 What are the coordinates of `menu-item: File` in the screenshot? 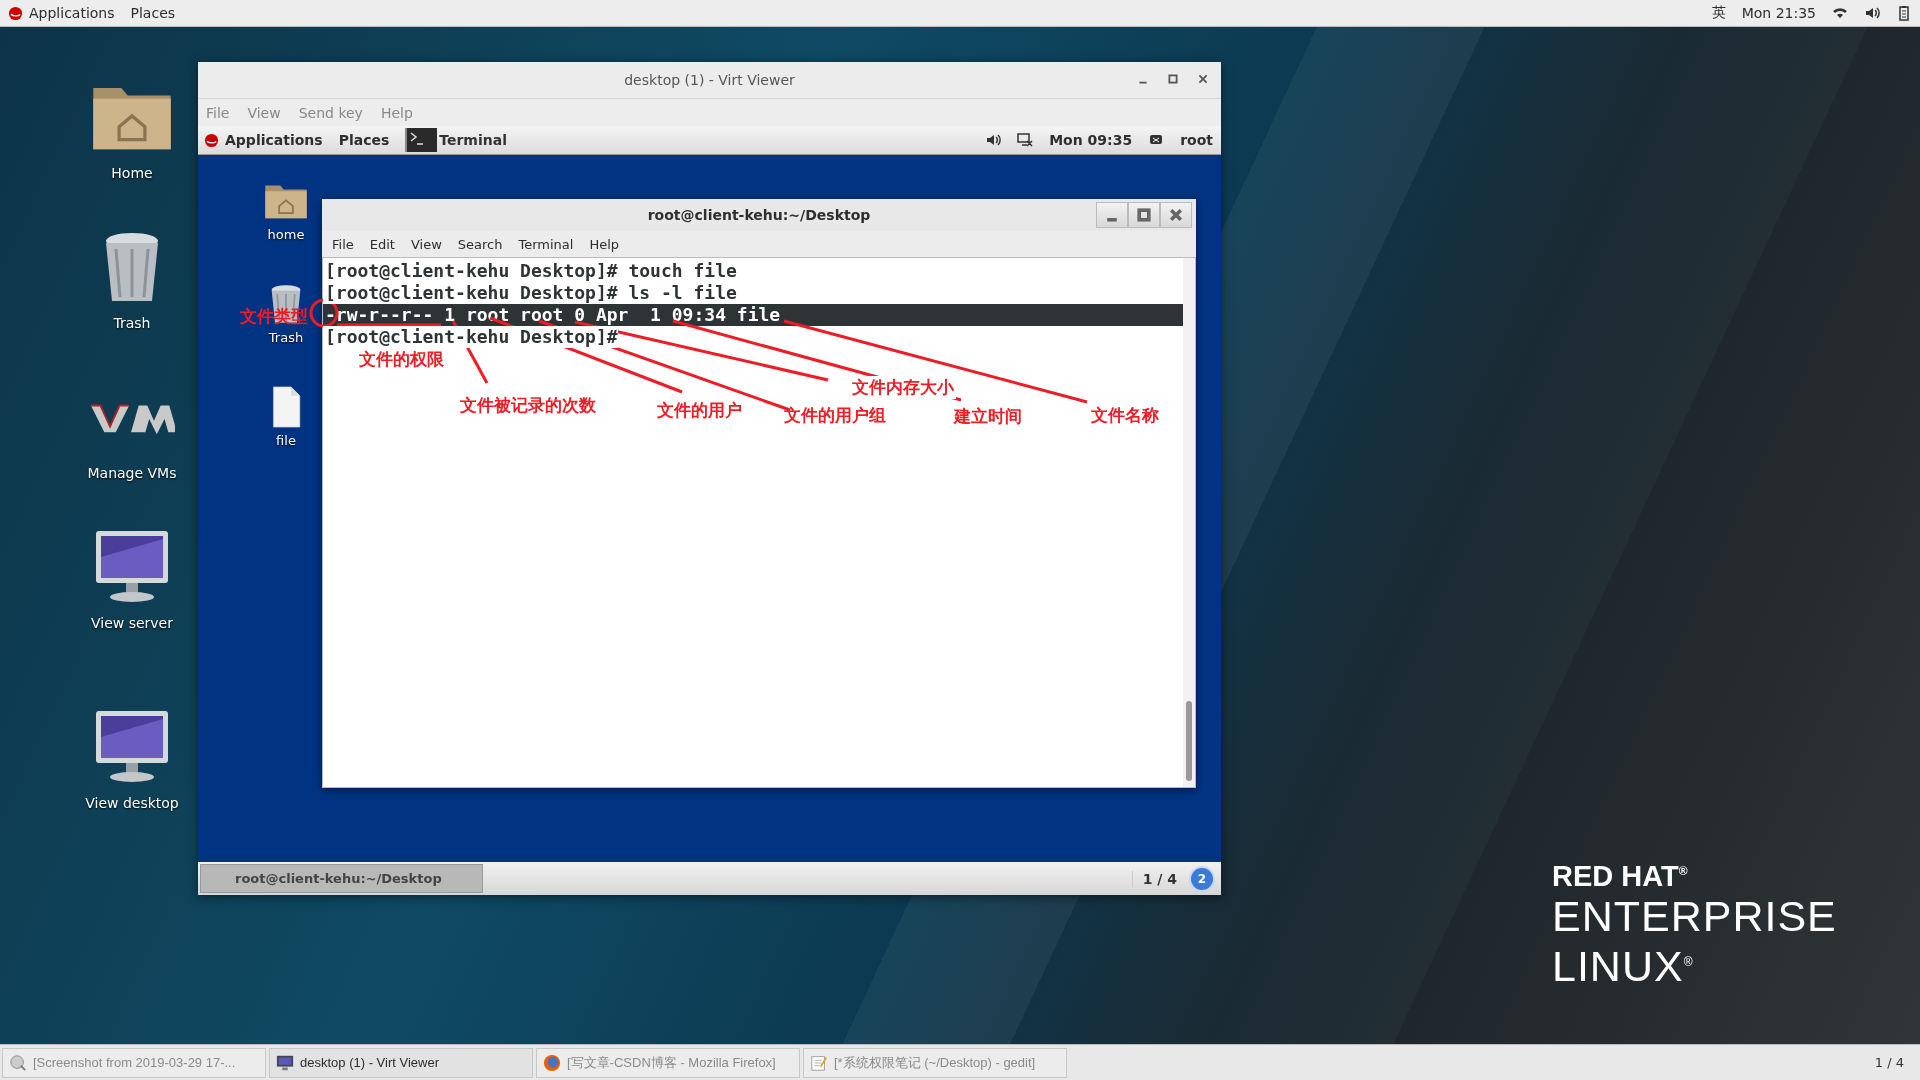 It's located at (343, 244).